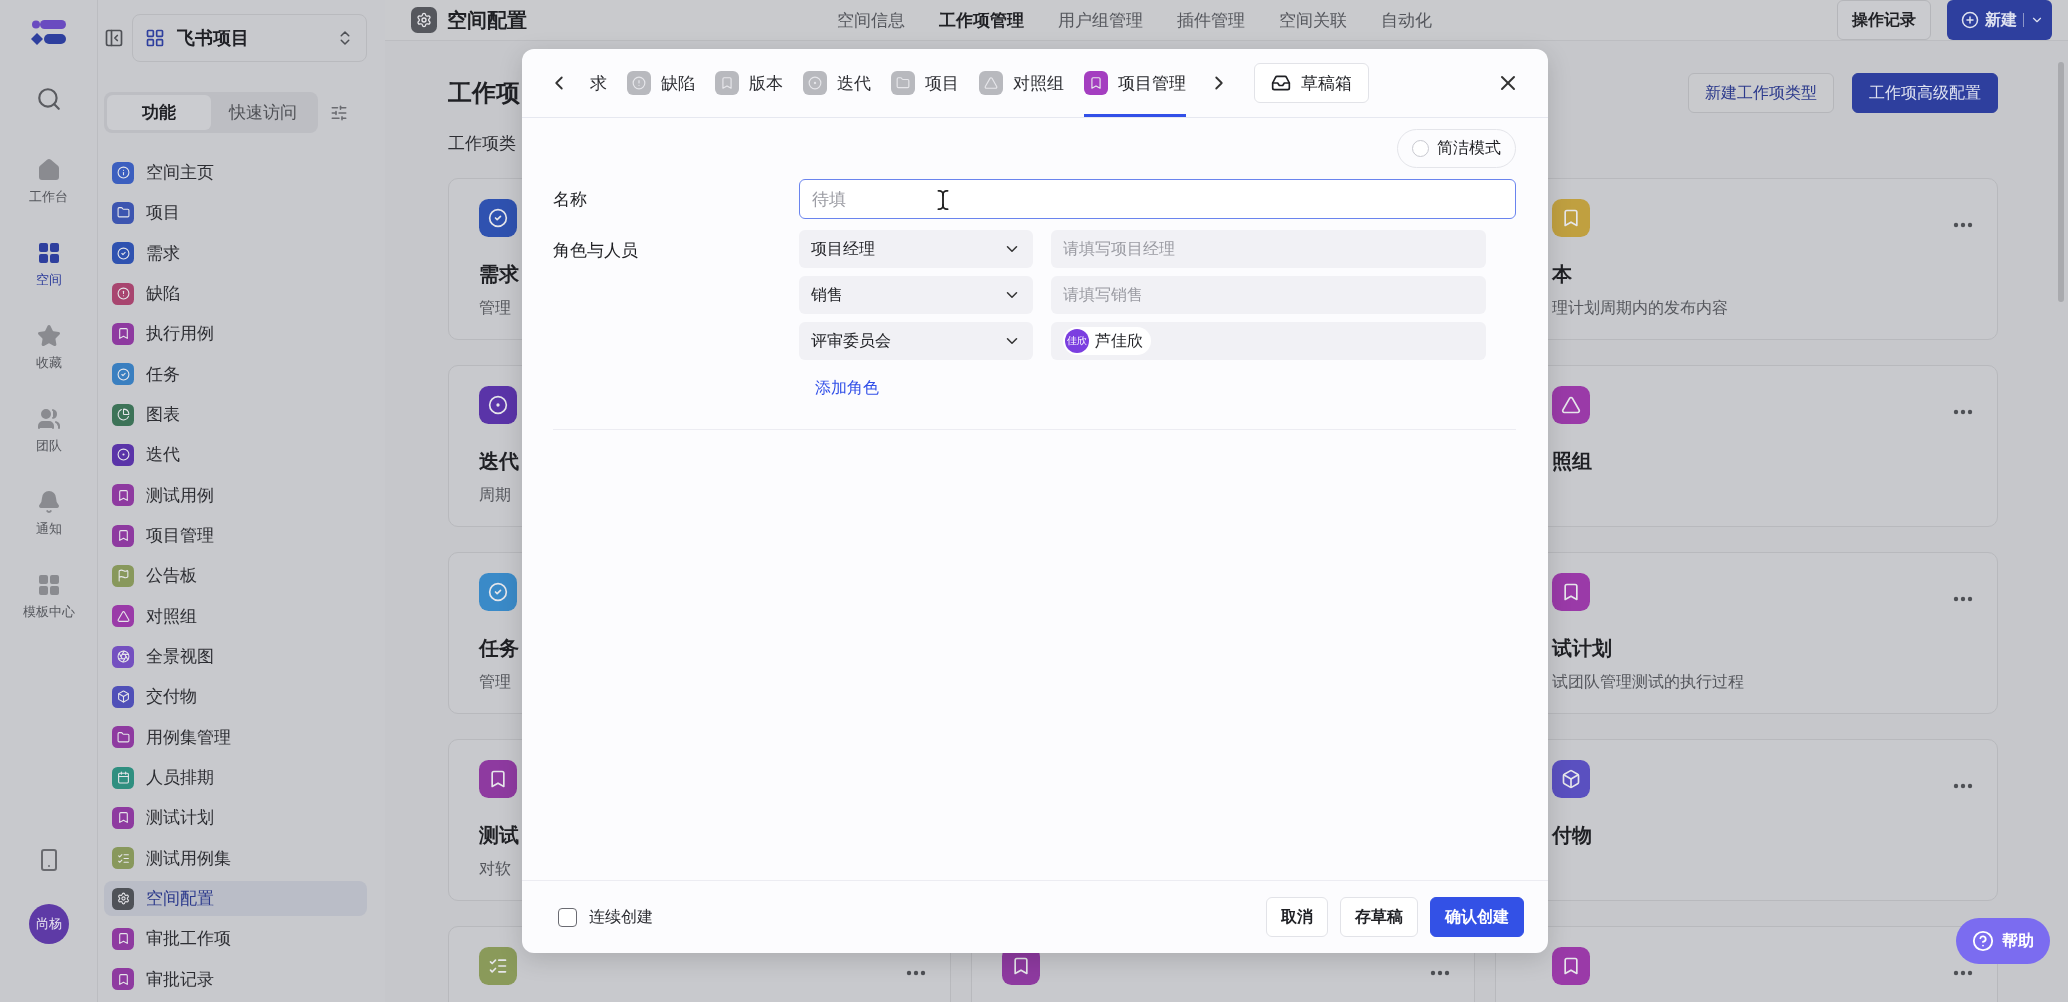 The width and height of the screenshot is (2068, 1002). What do you see at coordinates (1077, 341) in the screenshot?
I see `member-avatar: 佳欣` at bounding box center [1077, 341].